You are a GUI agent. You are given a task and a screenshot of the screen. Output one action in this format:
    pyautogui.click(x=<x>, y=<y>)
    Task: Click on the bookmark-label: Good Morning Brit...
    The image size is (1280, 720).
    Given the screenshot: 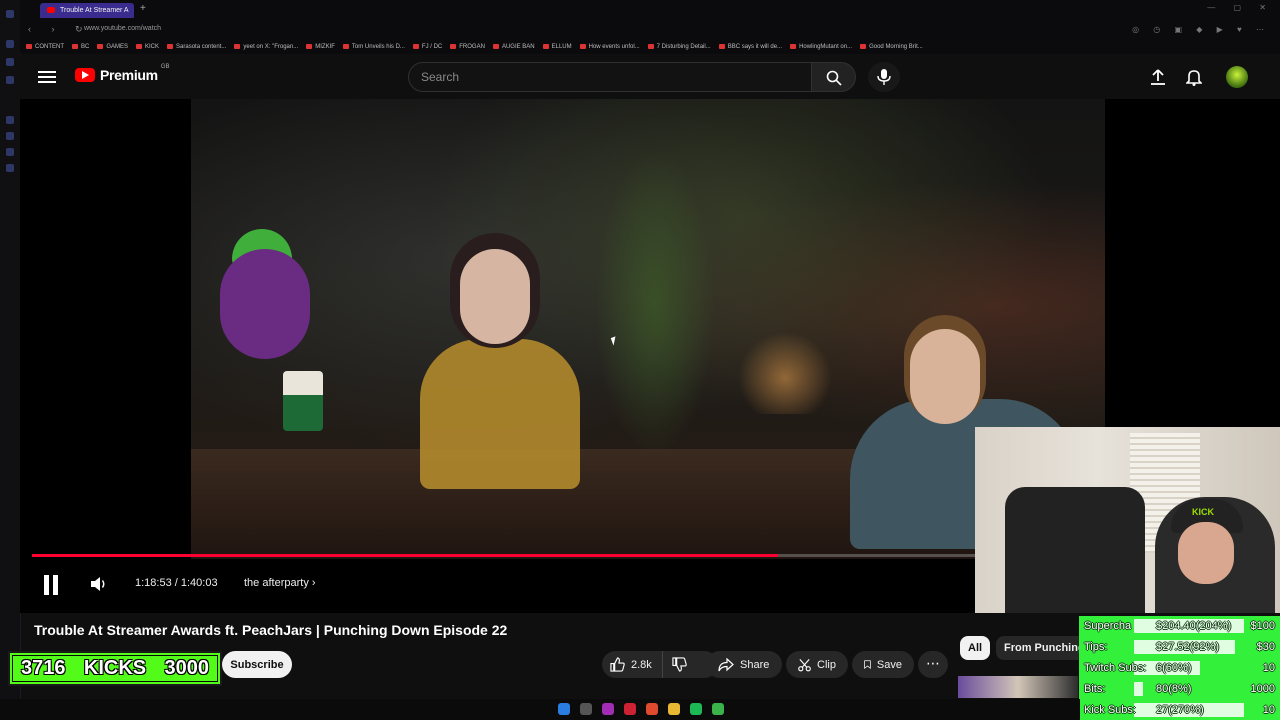 What is the action you would take?
    pyautogui.click(x=896, y=47)
    